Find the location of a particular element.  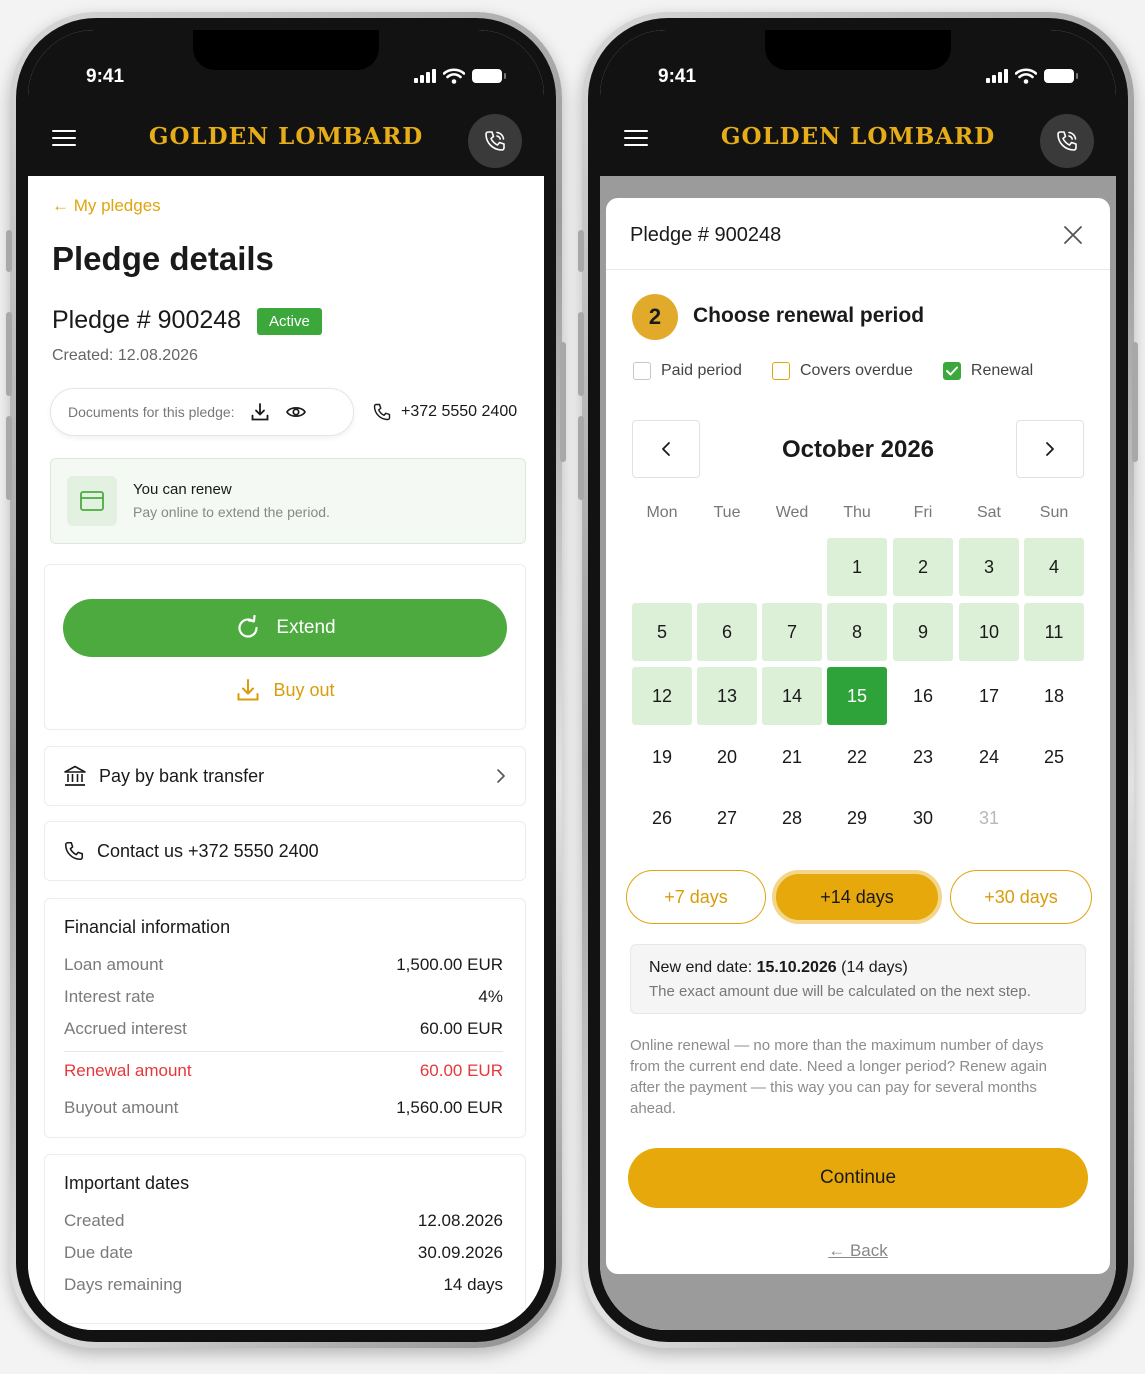

row-value: 60.00 EUR is located at coordinates (461, 1070).